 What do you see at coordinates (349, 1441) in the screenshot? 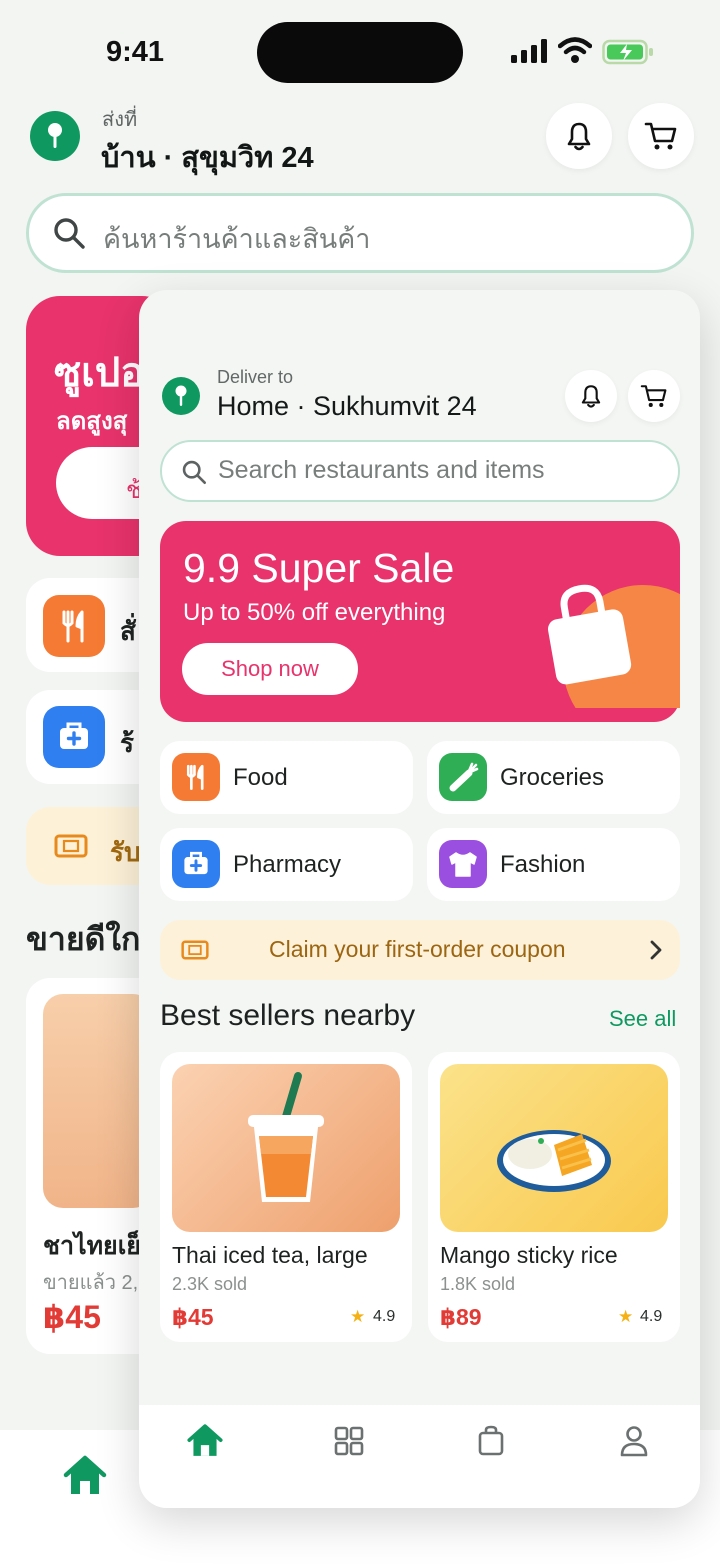
I see `grid-icon` at bounding box center [349, 1441].